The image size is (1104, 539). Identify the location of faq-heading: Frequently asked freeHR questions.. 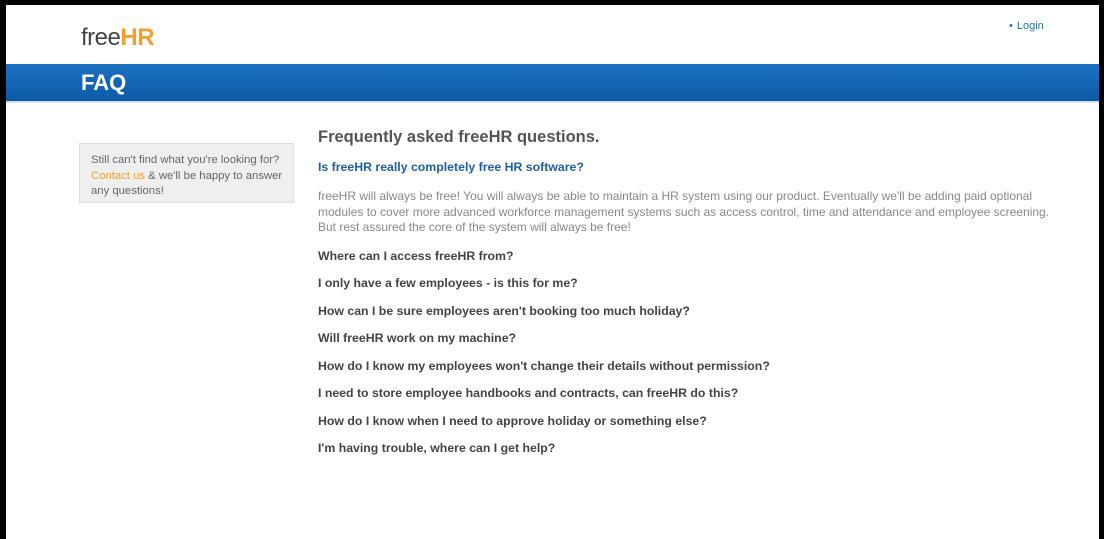
(459, 137).